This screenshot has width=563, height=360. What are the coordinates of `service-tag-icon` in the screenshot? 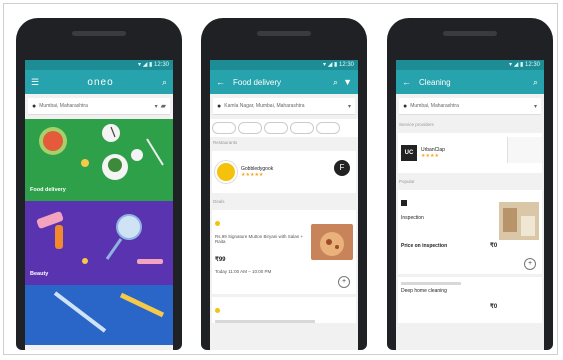 It's located at (404, 203).